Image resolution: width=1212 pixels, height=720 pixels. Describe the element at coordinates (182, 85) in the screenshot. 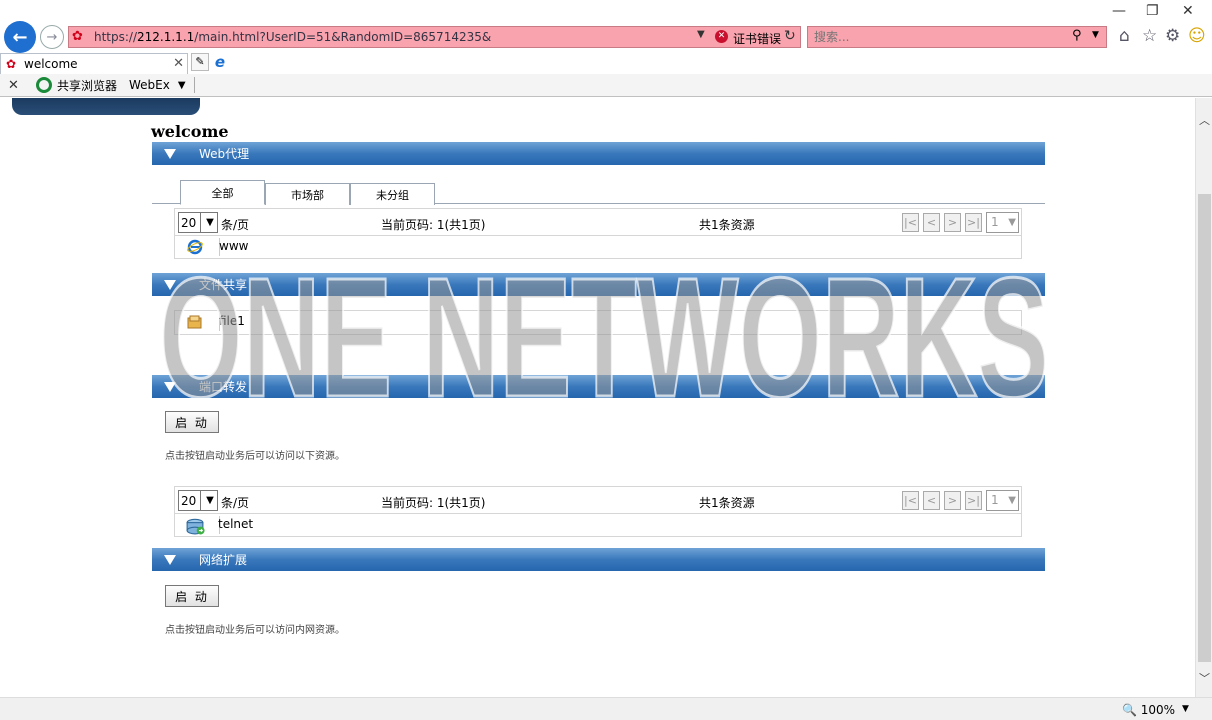

I see `webex-dropdown-icon: ▼` at that location.